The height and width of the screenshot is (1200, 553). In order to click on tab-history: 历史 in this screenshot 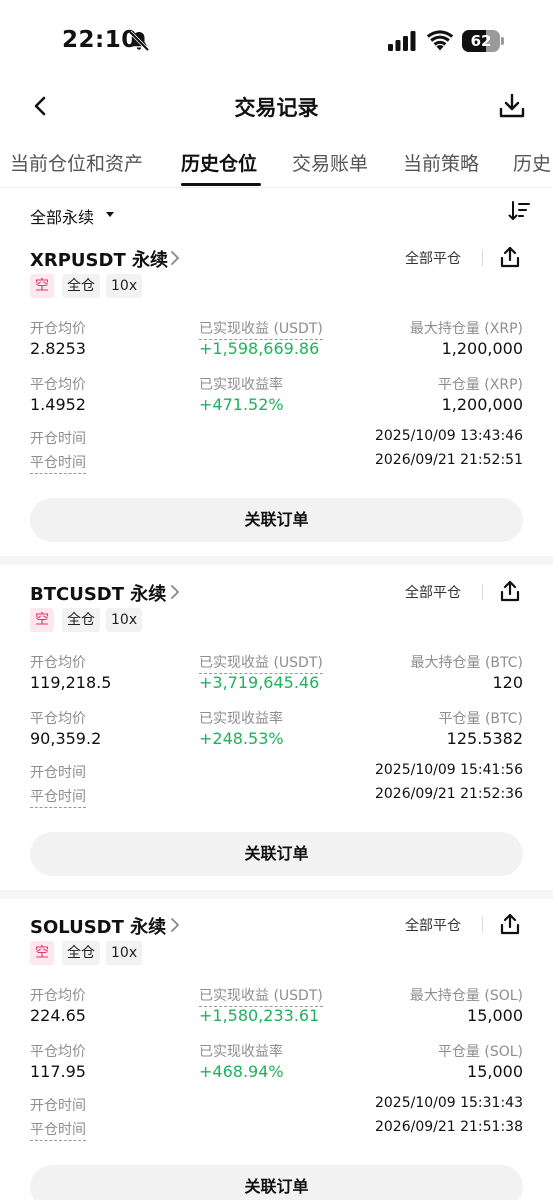, I will do `click(532, 162)`.